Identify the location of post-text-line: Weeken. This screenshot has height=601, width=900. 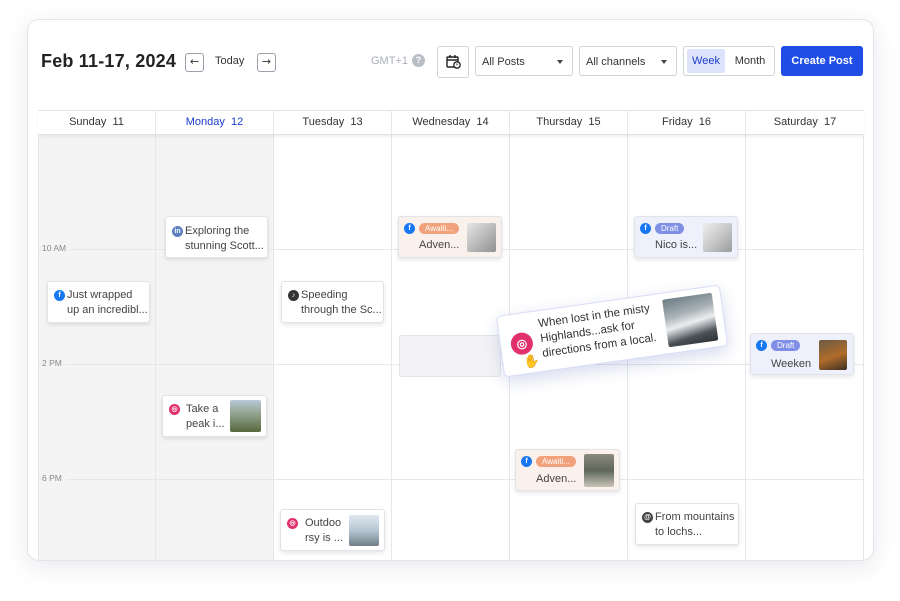
(791, 364).